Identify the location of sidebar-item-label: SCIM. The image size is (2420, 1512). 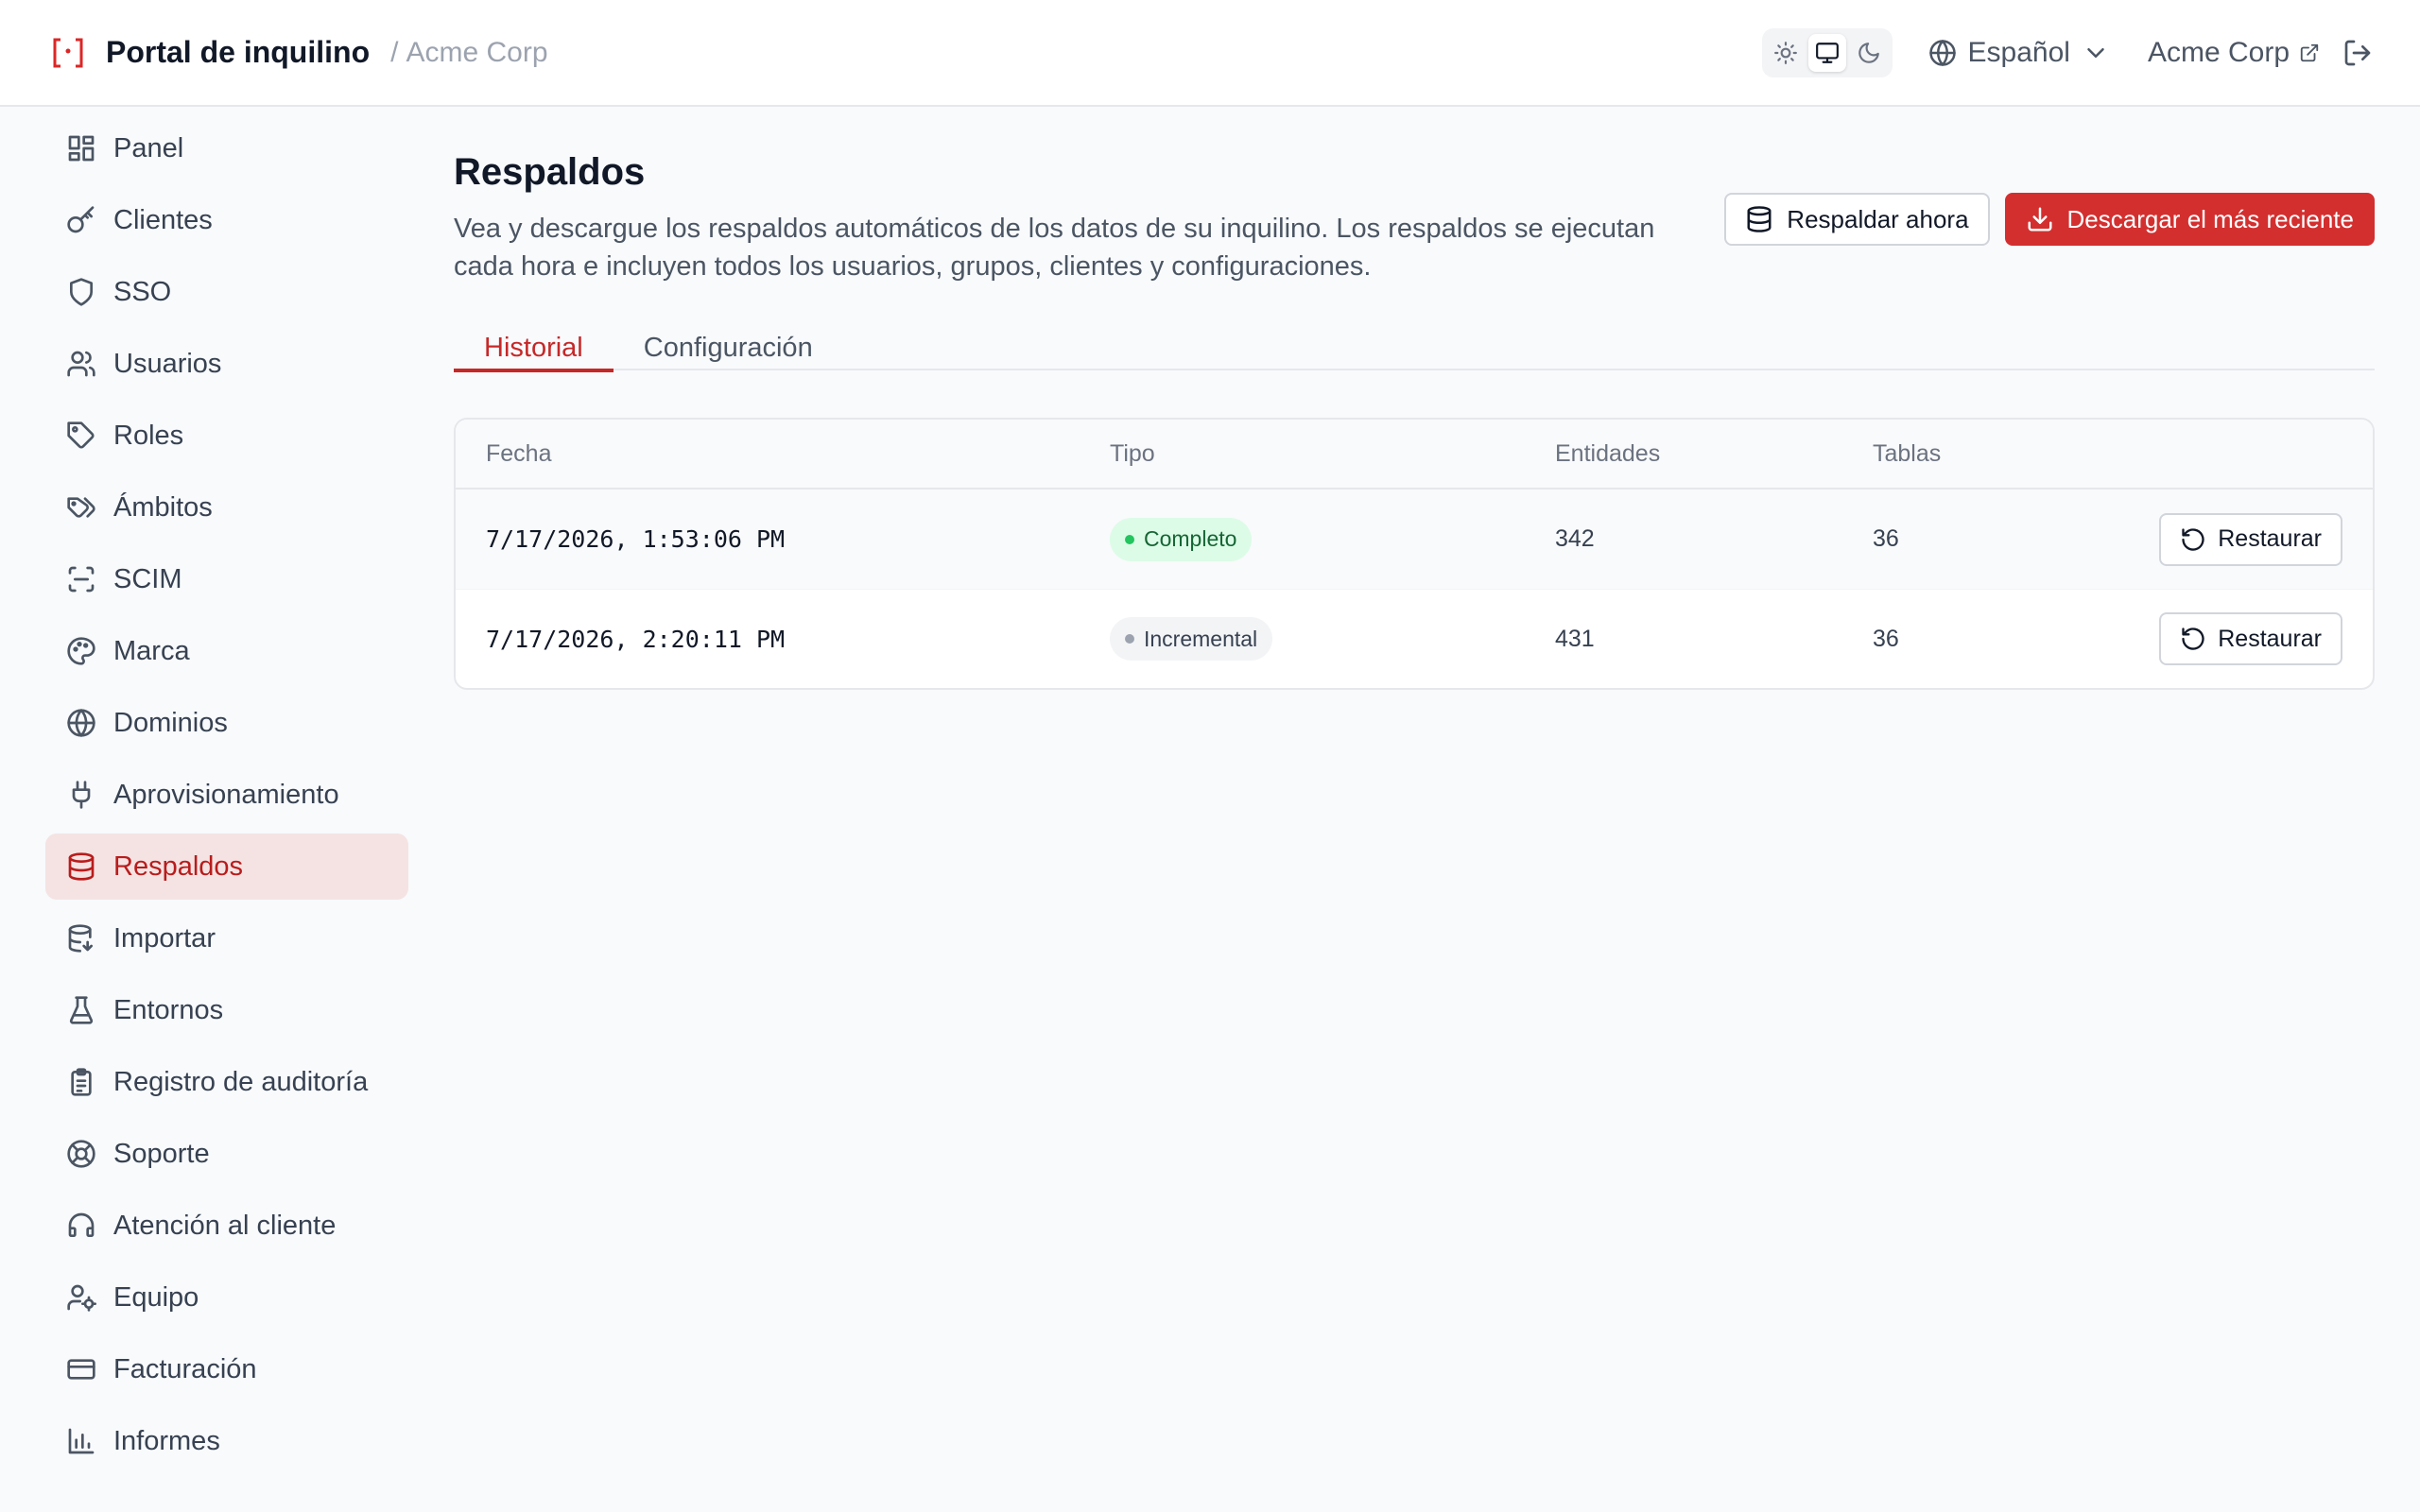
(147, 578).